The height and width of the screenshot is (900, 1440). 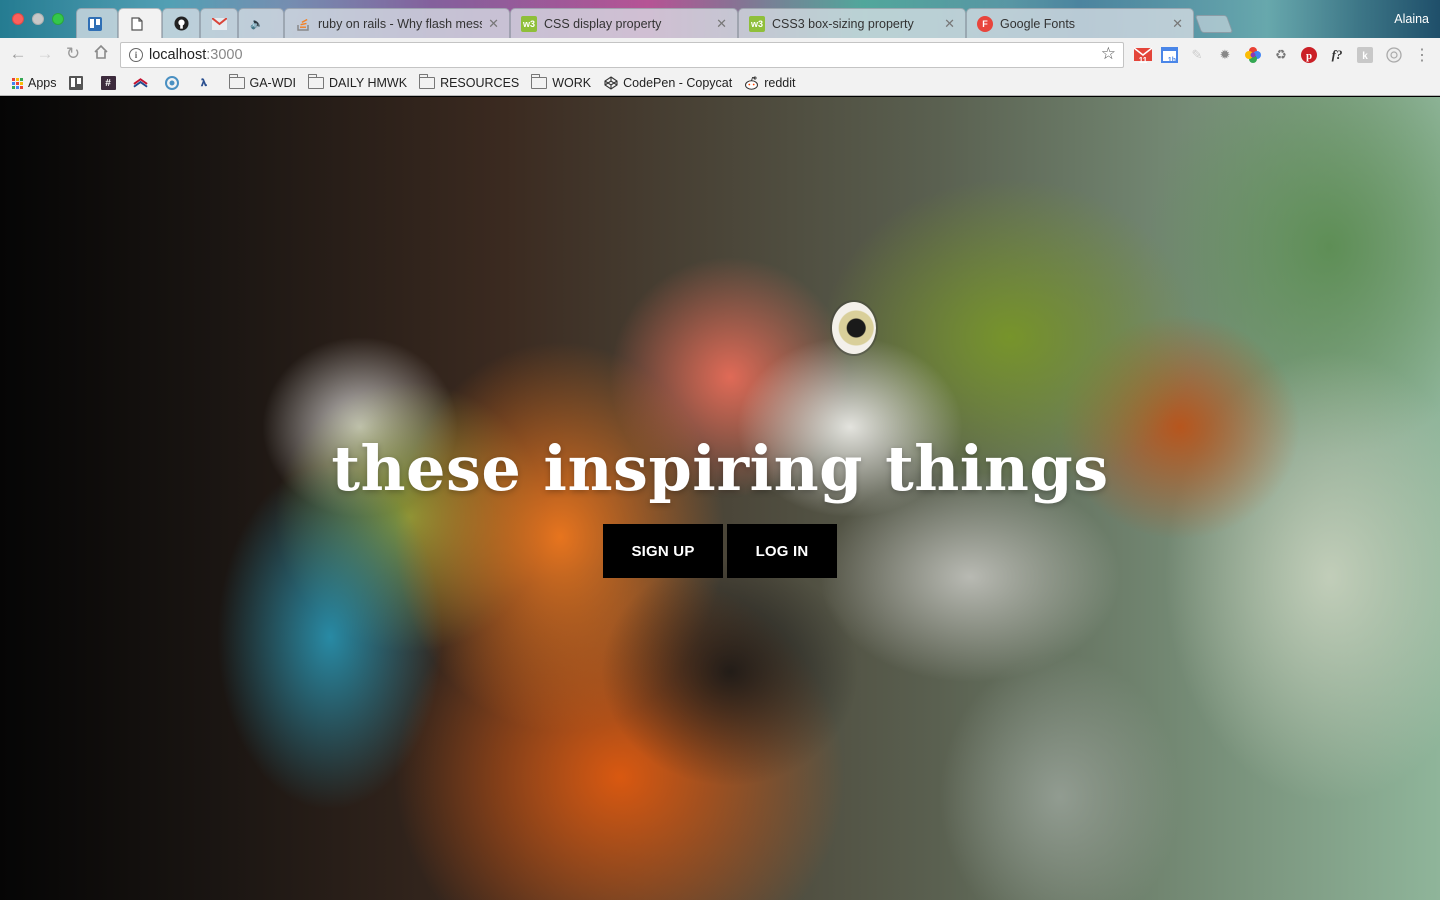 I want to click on recycle-extension-icon: ♻, so click(x=1281, y=55).